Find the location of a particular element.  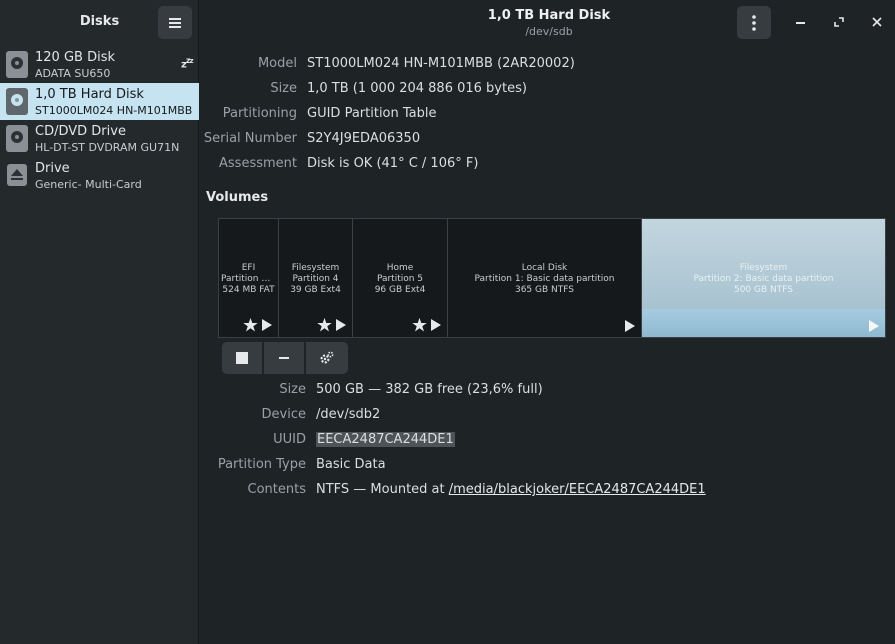

eject-icon is located at coordinates (17, 175).